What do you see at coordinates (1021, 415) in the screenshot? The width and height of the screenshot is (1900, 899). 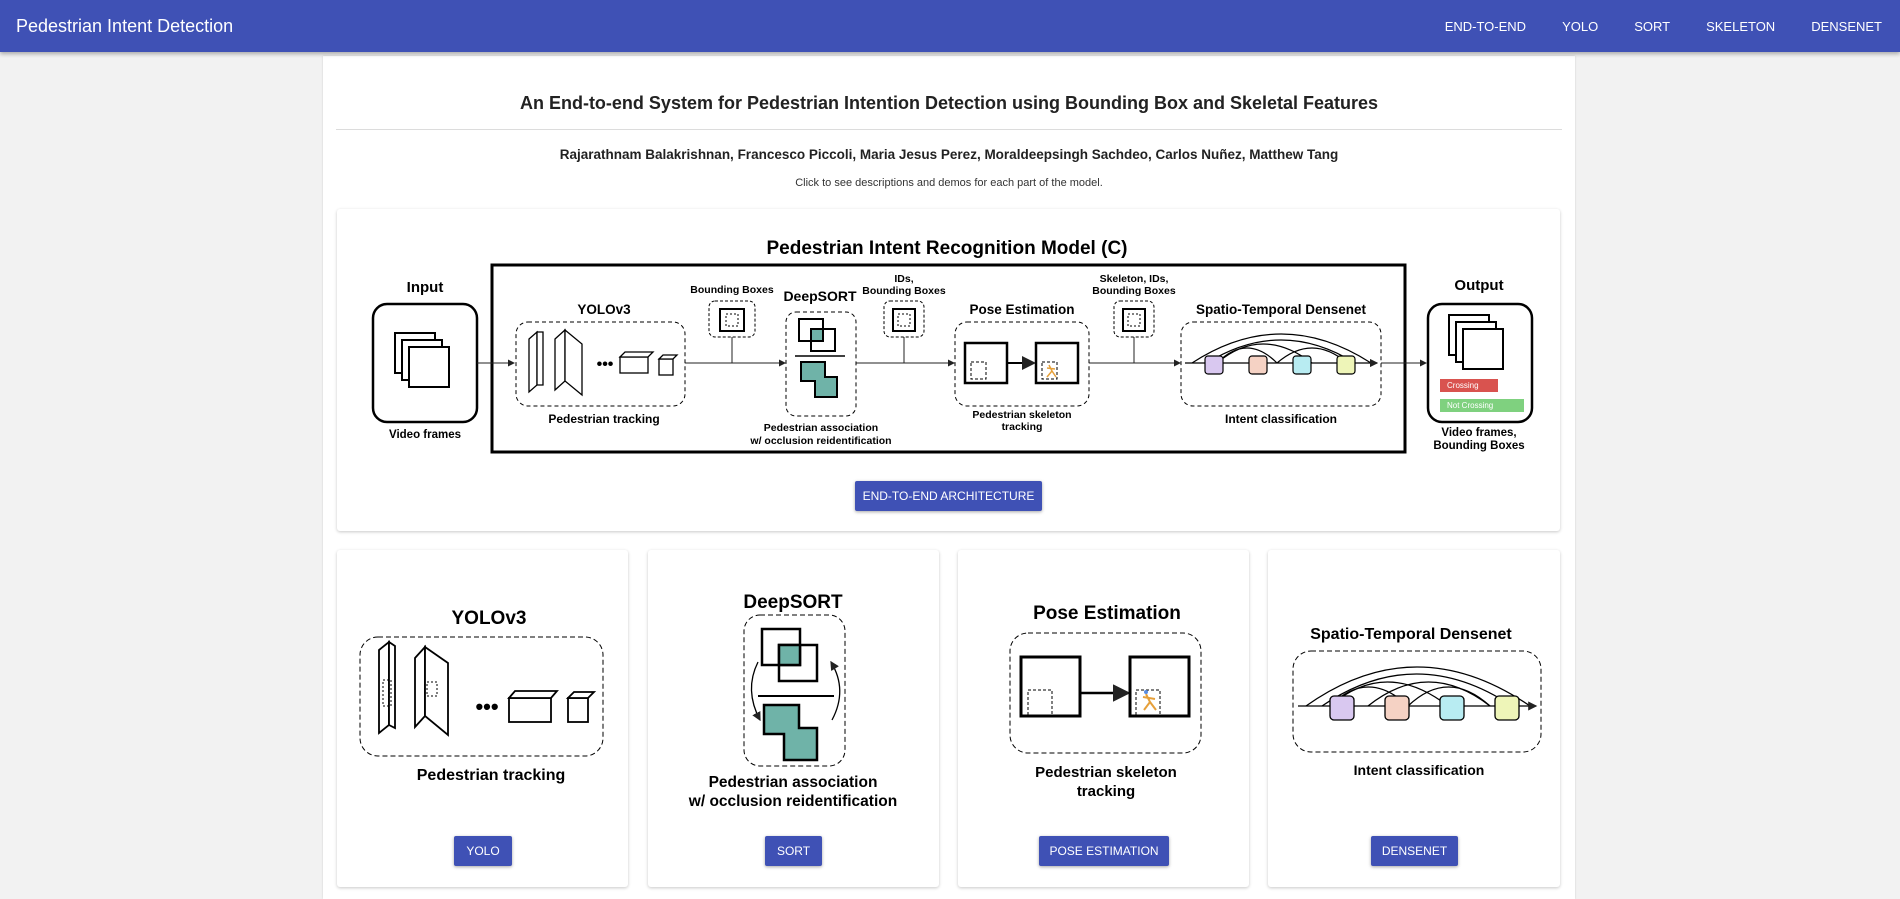 I see `pose-caption-1: Pedestrian skeleton` at bounding box center [1021, 415].